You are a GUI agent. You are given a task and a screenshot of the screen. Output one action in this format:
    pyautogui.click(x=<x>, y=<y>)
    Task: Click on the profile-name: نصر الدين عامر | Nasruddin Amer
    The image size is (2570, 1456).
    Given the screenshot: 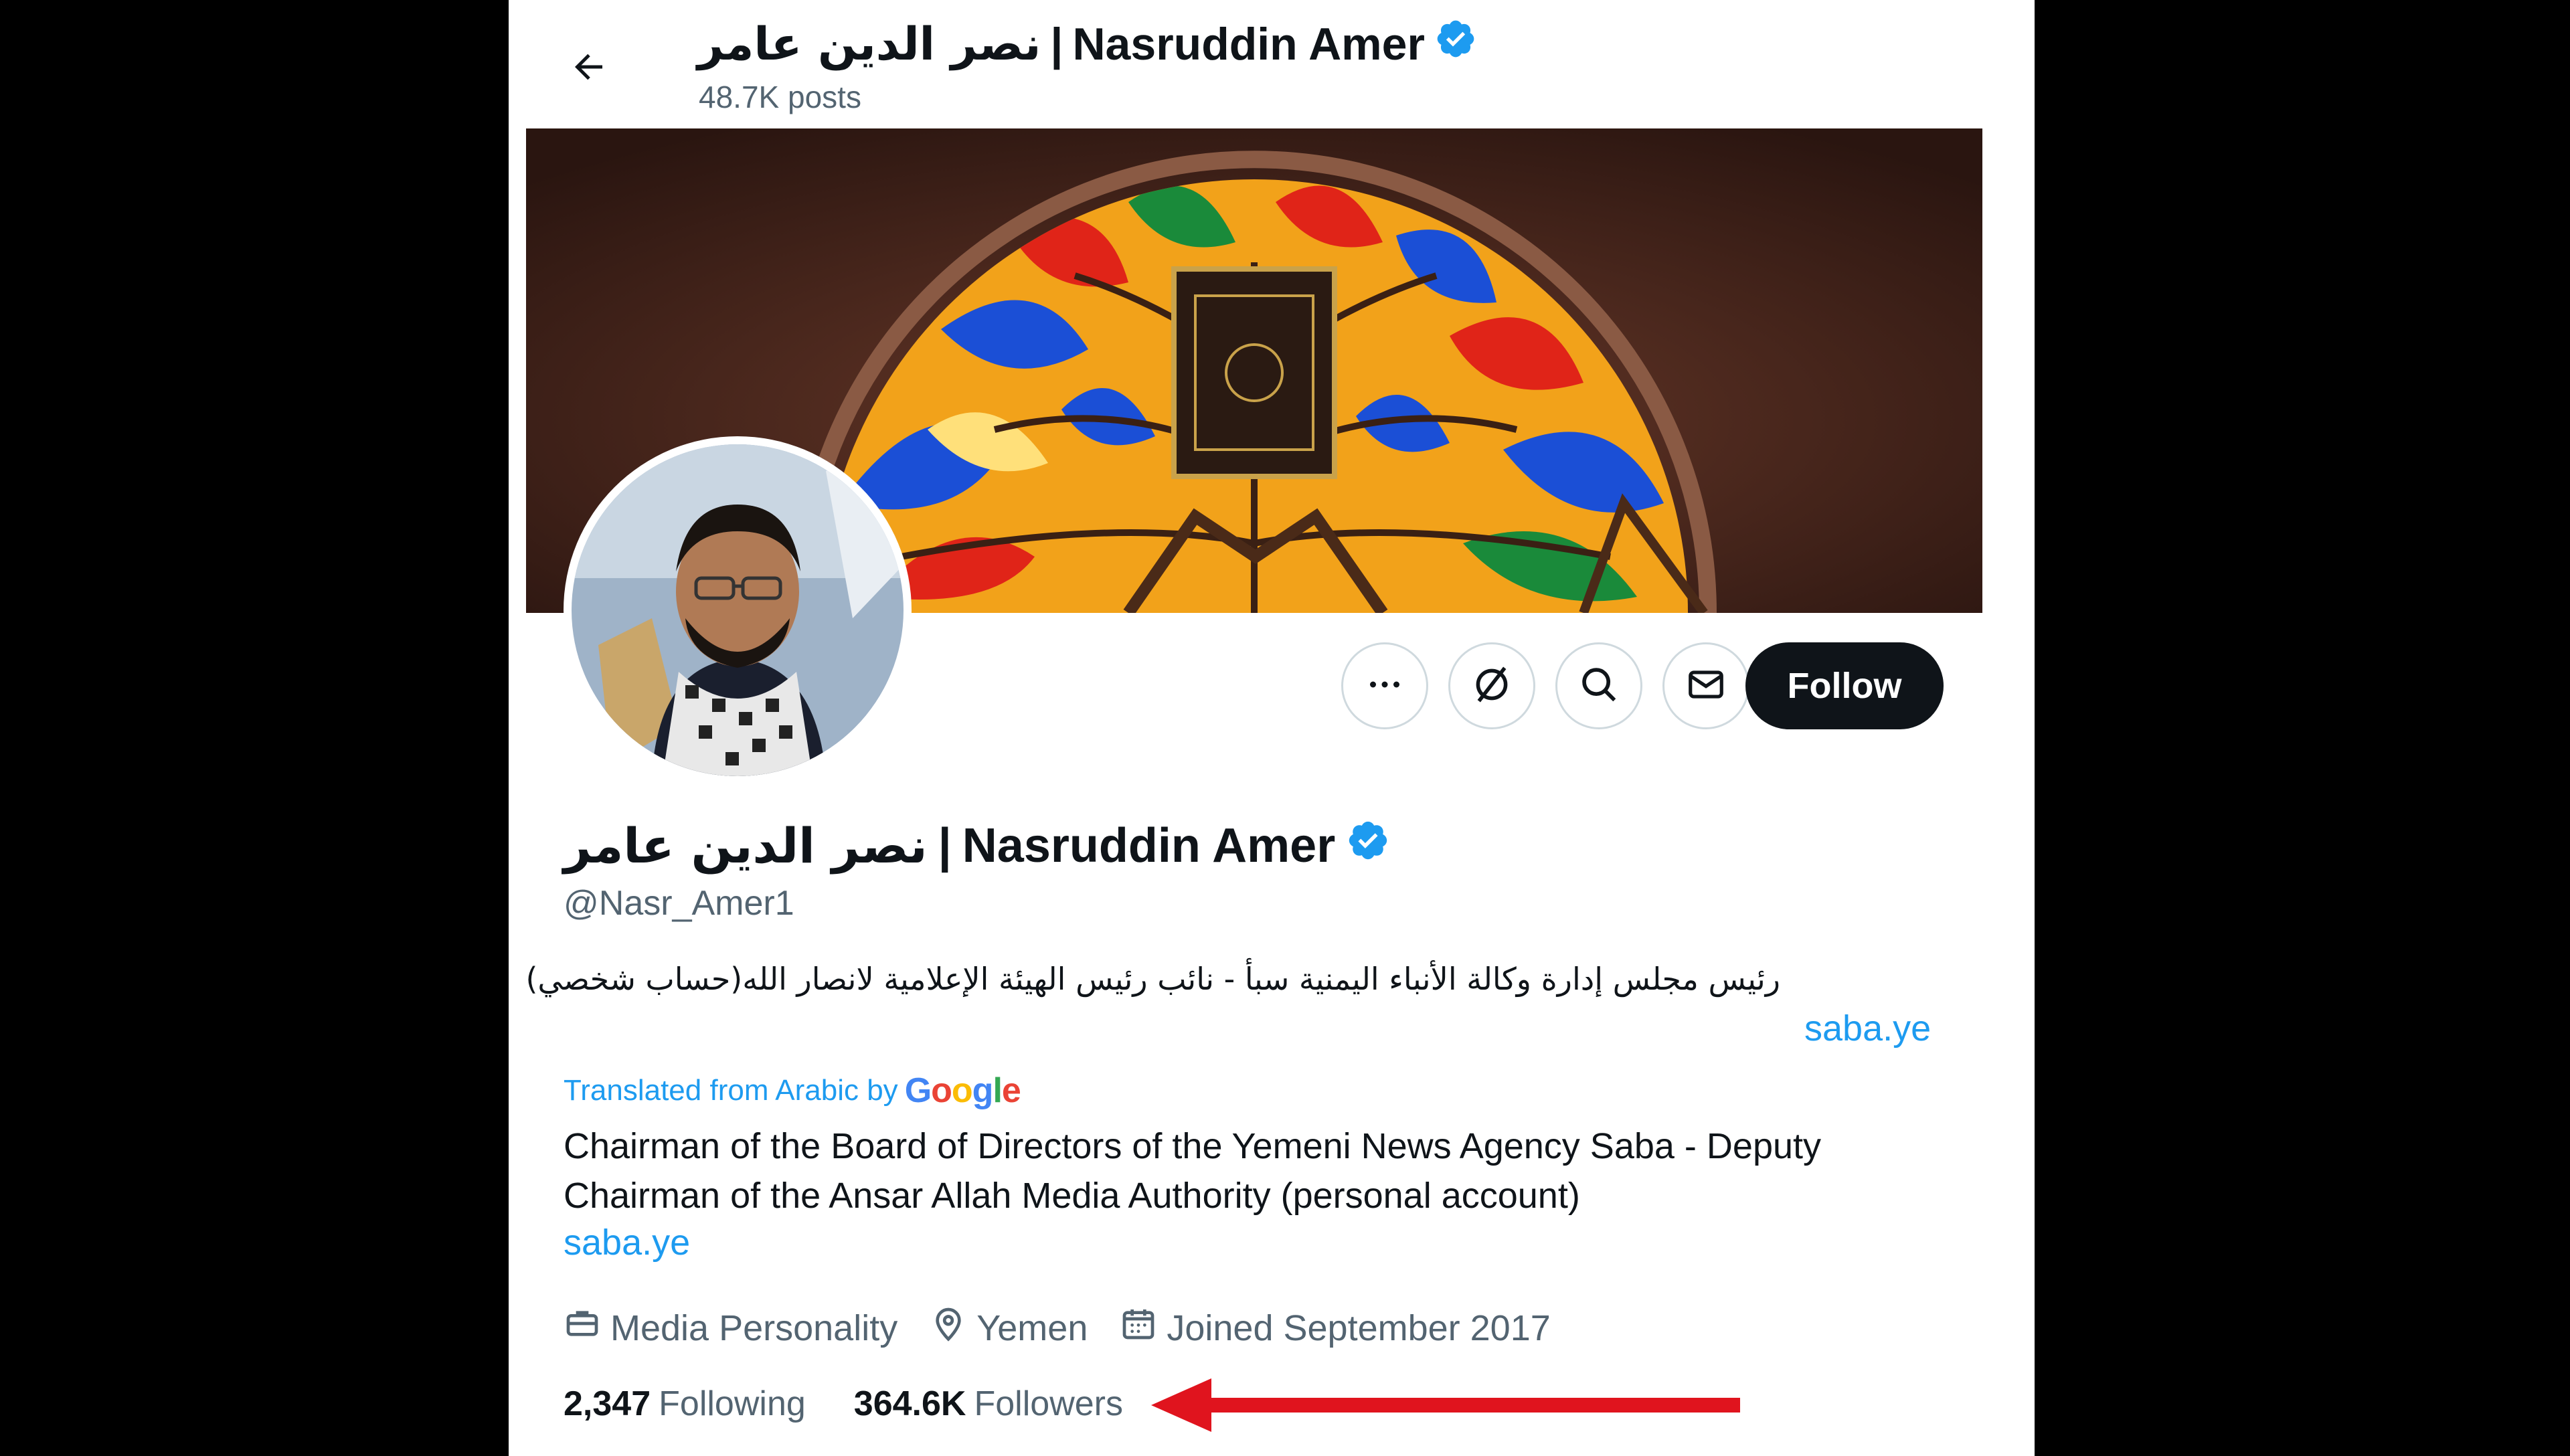 What is the action you would take?
    pyautogui.click(x=977, y=846)
    